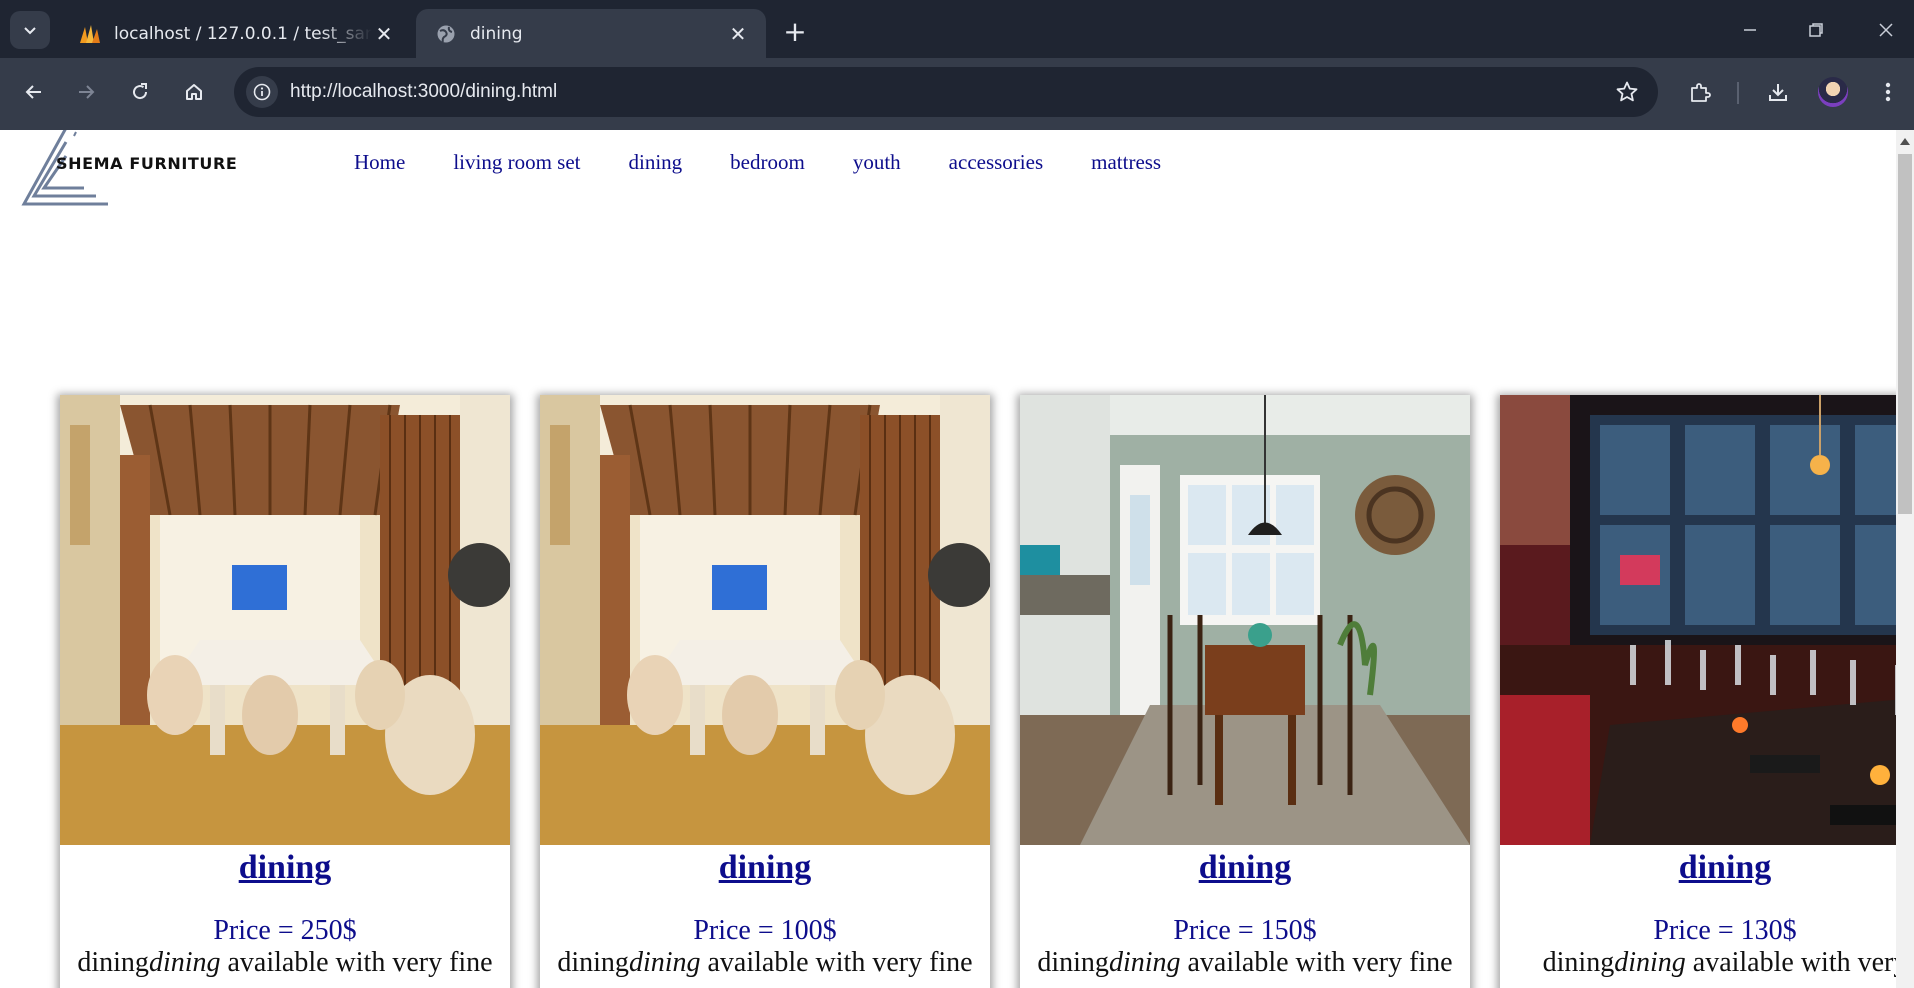  Describe the element at coordinates (1126, 162) in the screenshot. I see `nav-link-mattress: mattress` at that location.